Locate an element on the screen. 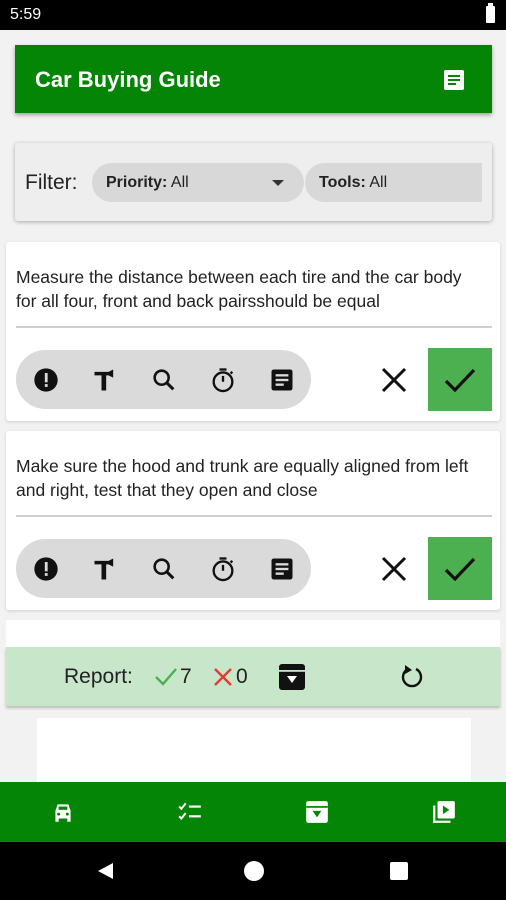 This screenshot has width=506, height=900. failed-count: 0 is located at coordinates (242, 676).